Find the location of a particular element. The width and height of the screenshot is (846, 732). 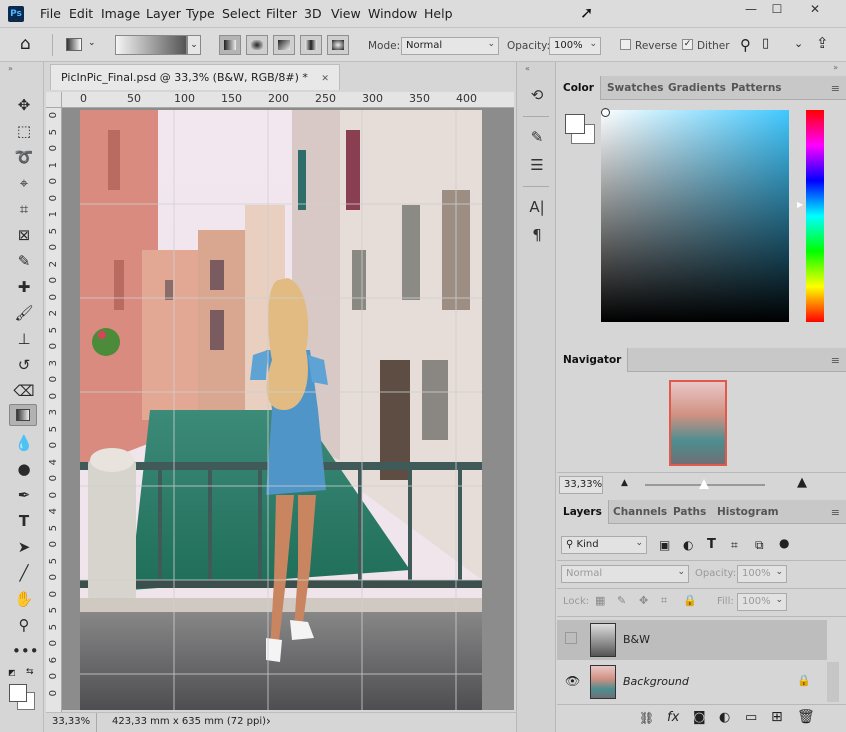

lock-image-icon: ✎ is located at coordinates (621, 600).